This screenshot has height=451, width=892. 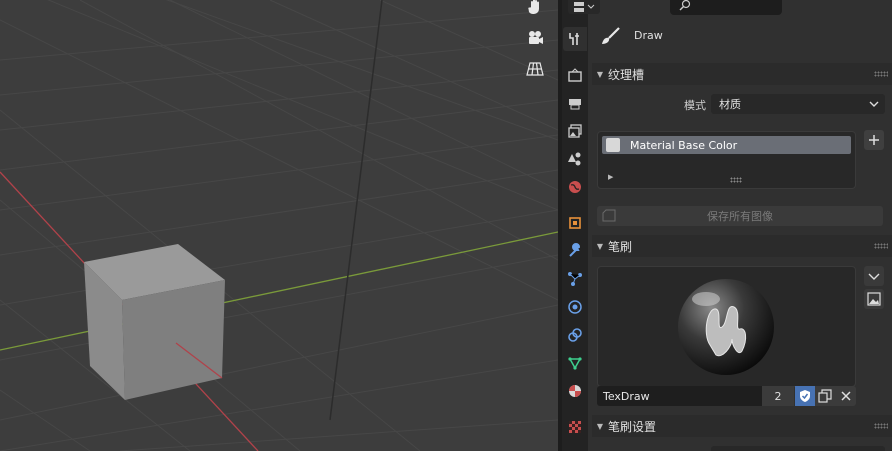 What do you see at coordinates (575, 427) in the screenshot?
I see `texture-icon` at bounding box center [575, 427].